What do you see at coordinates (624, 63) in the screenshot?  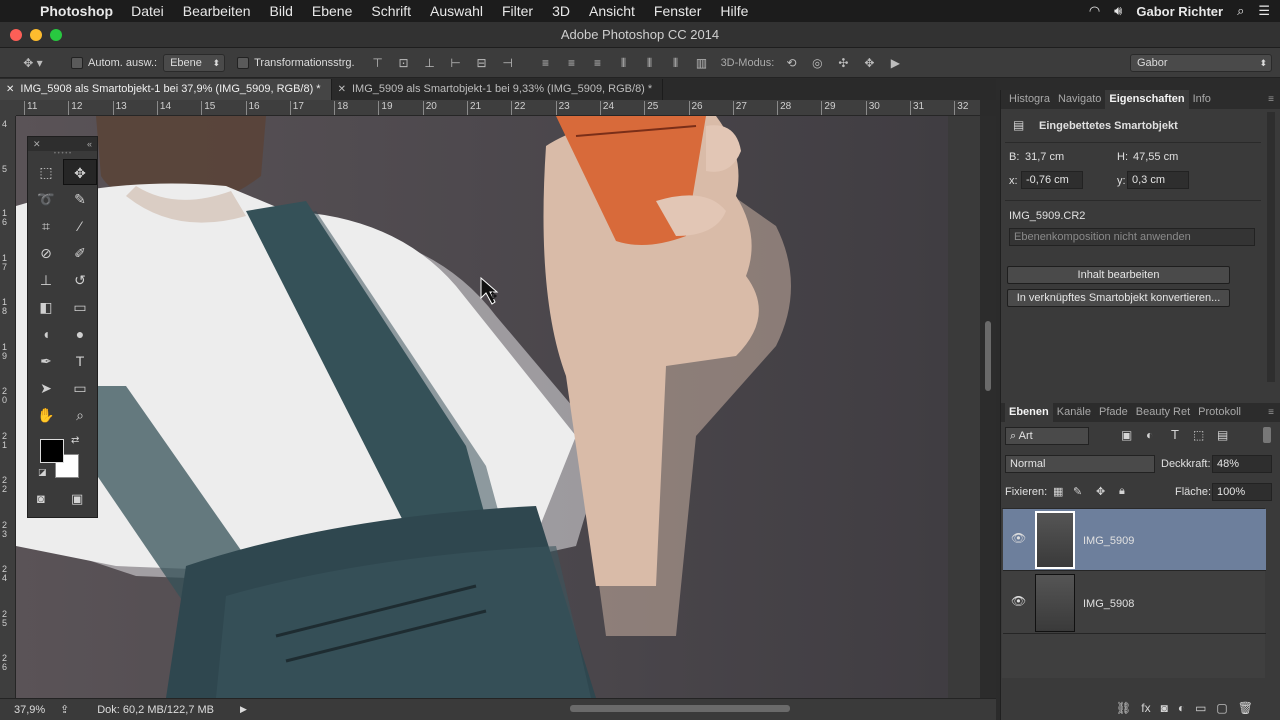 I see `distribute-left-icon: ⦀` at bounding box center [624, 63].